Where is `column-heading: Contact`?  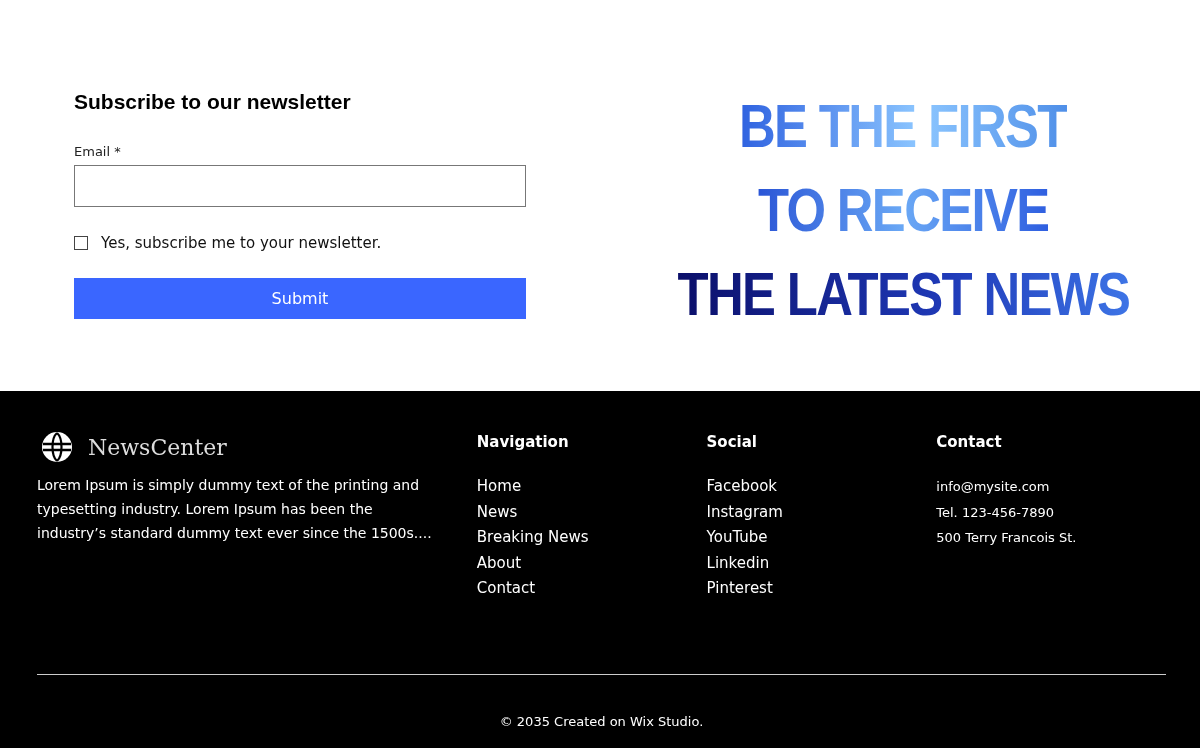
column-heading: Contact is located at coordinates (969, 442).